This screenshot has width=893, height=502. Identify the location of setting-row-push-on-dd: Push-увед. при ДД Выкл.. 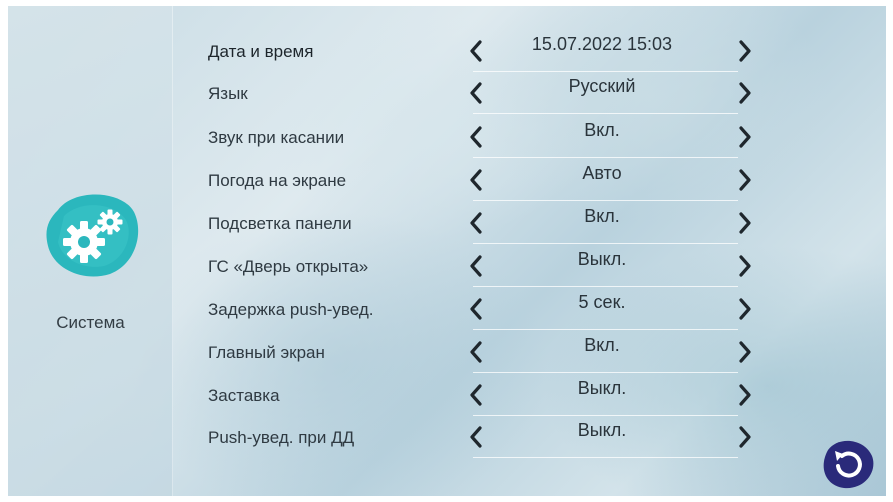
(529, 437).